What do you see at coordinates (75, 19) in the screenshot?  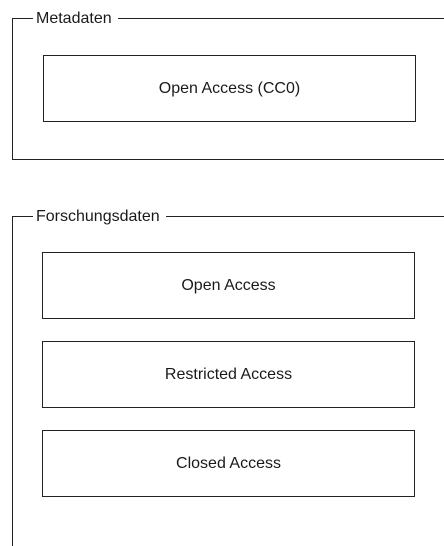 I see `metadata-group-title: Metadaten` at bounding box center [75, 19].